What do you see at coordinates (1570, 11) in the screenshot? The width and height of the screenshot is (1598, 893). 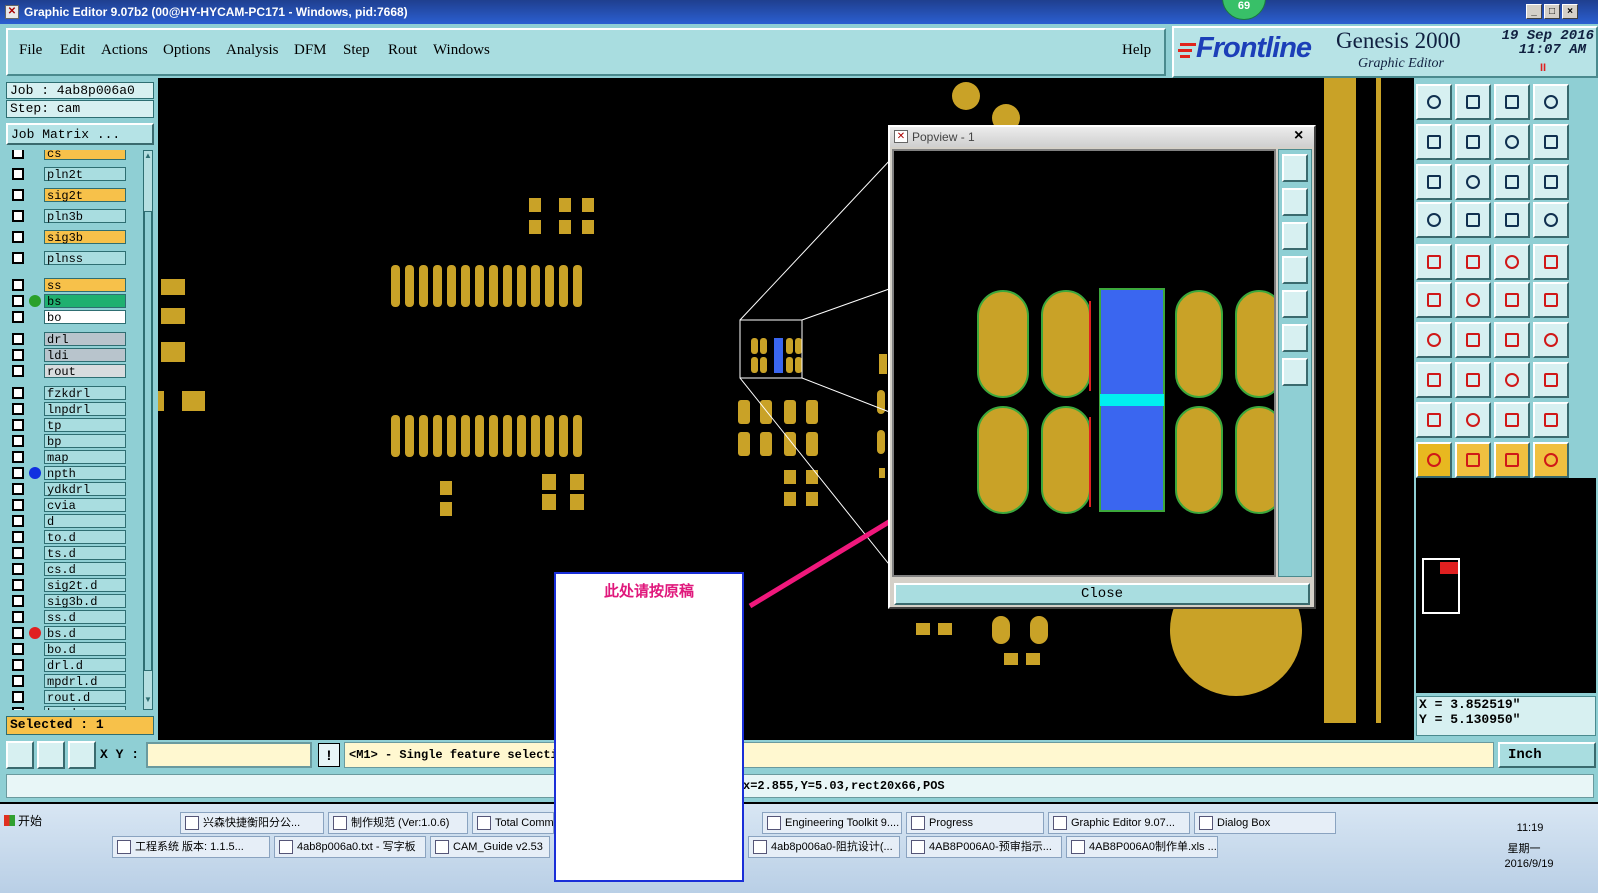 I see `close-button: ×` at bounding box center [1570, 11].